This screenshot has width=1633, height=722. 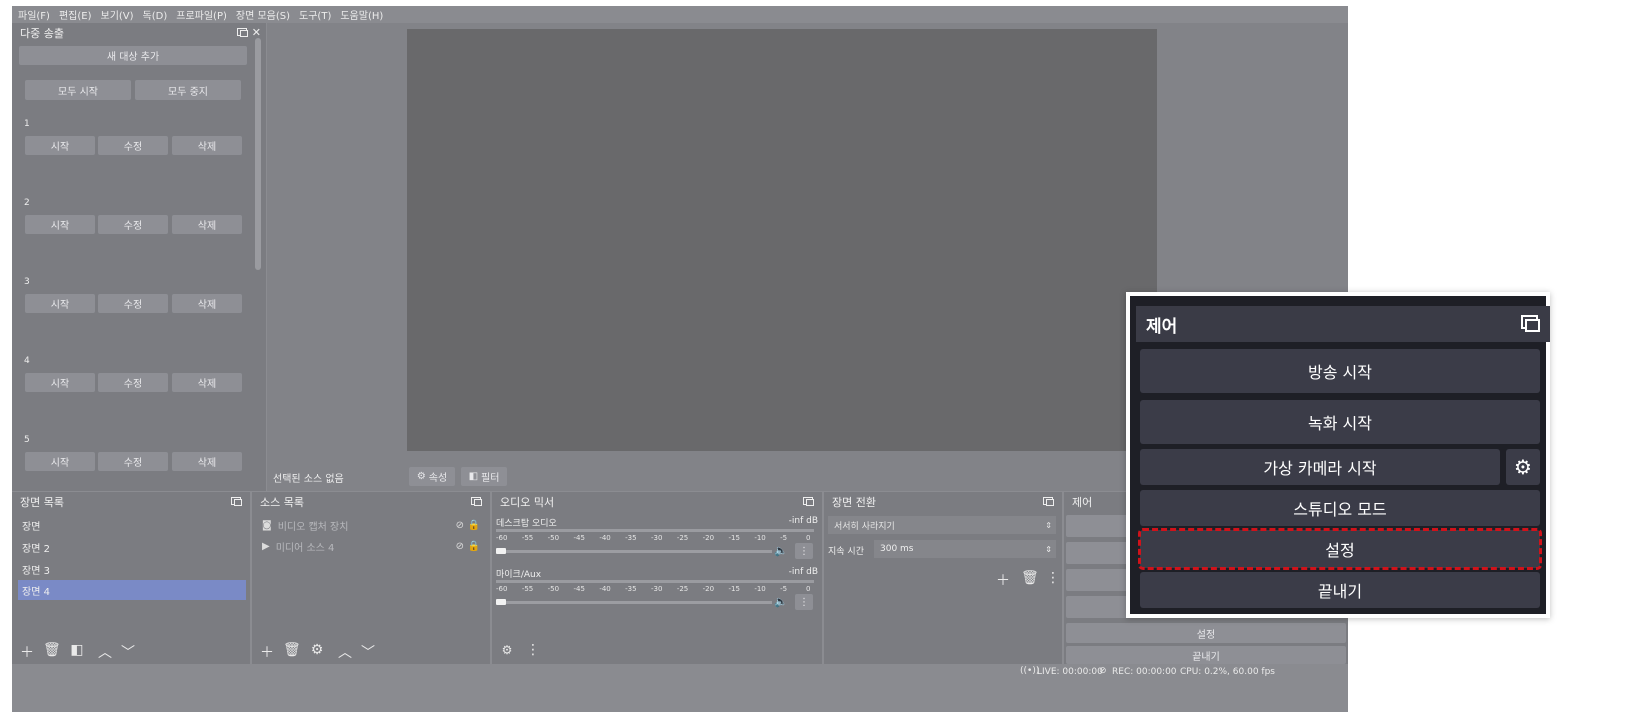 What do you see at coordinates (132, 590) in the screenshot?
I see `scene-item-selected: 장면 4` at bounding box center [132, 590].